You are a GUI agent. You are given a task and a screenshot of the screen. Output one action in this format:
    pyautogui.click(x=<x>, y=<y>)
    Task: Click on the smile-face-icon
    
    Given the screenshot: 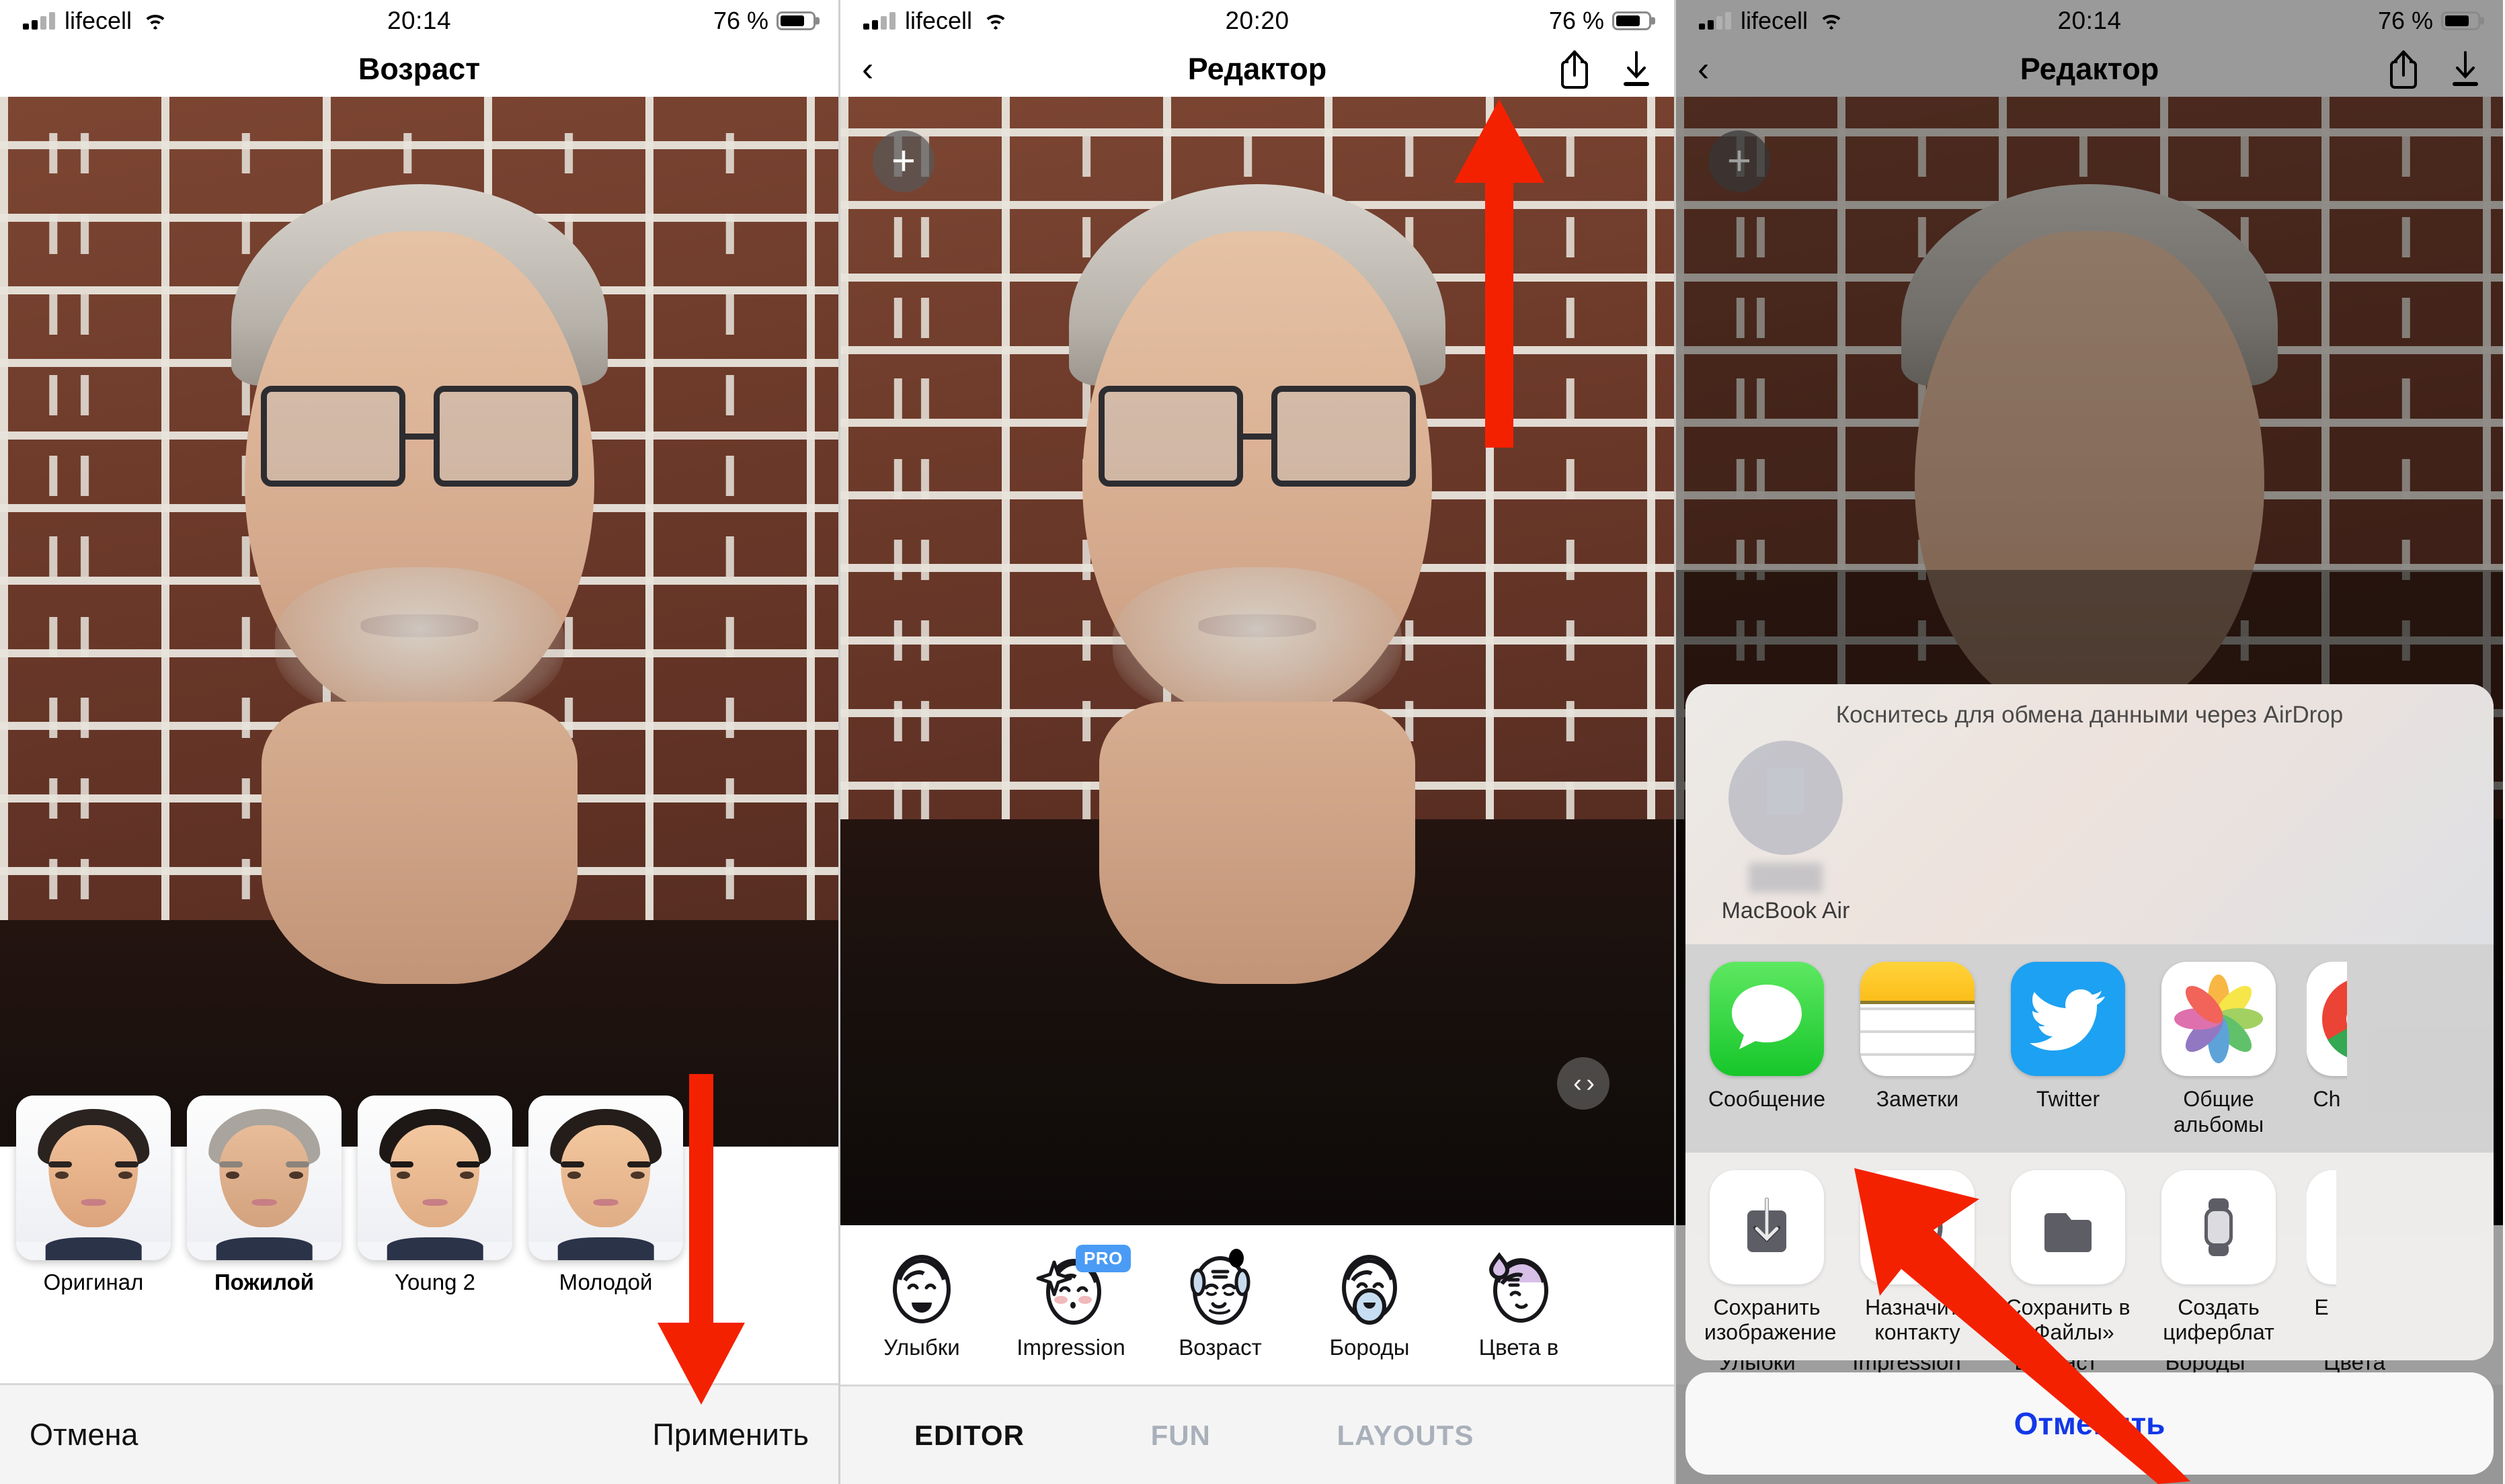 What is the action you would take?
    pyautogui.click(x=921, y=1288)
    